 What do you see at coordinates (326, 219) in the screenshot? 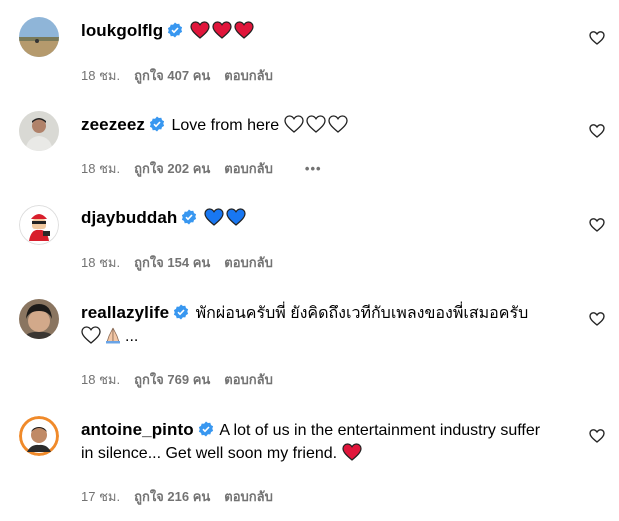
I see `comment-content: djaybuddah` at bounding box center [326, 219].